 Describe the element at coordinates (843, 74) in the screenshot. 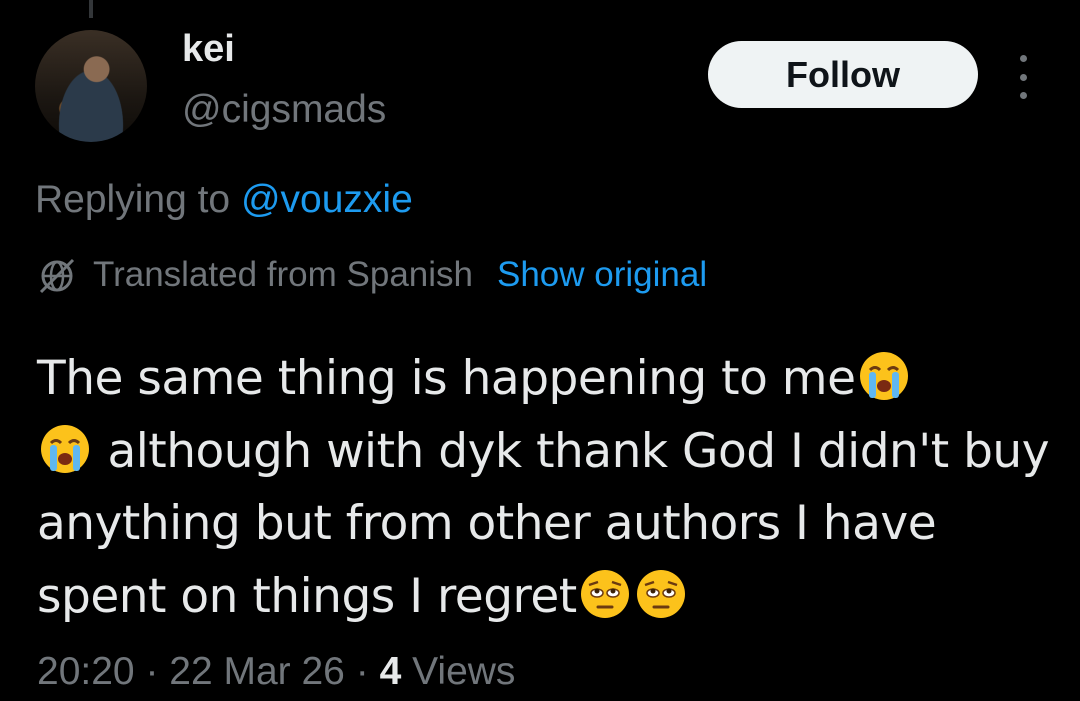

I see `follow-button: Follow` at that location.